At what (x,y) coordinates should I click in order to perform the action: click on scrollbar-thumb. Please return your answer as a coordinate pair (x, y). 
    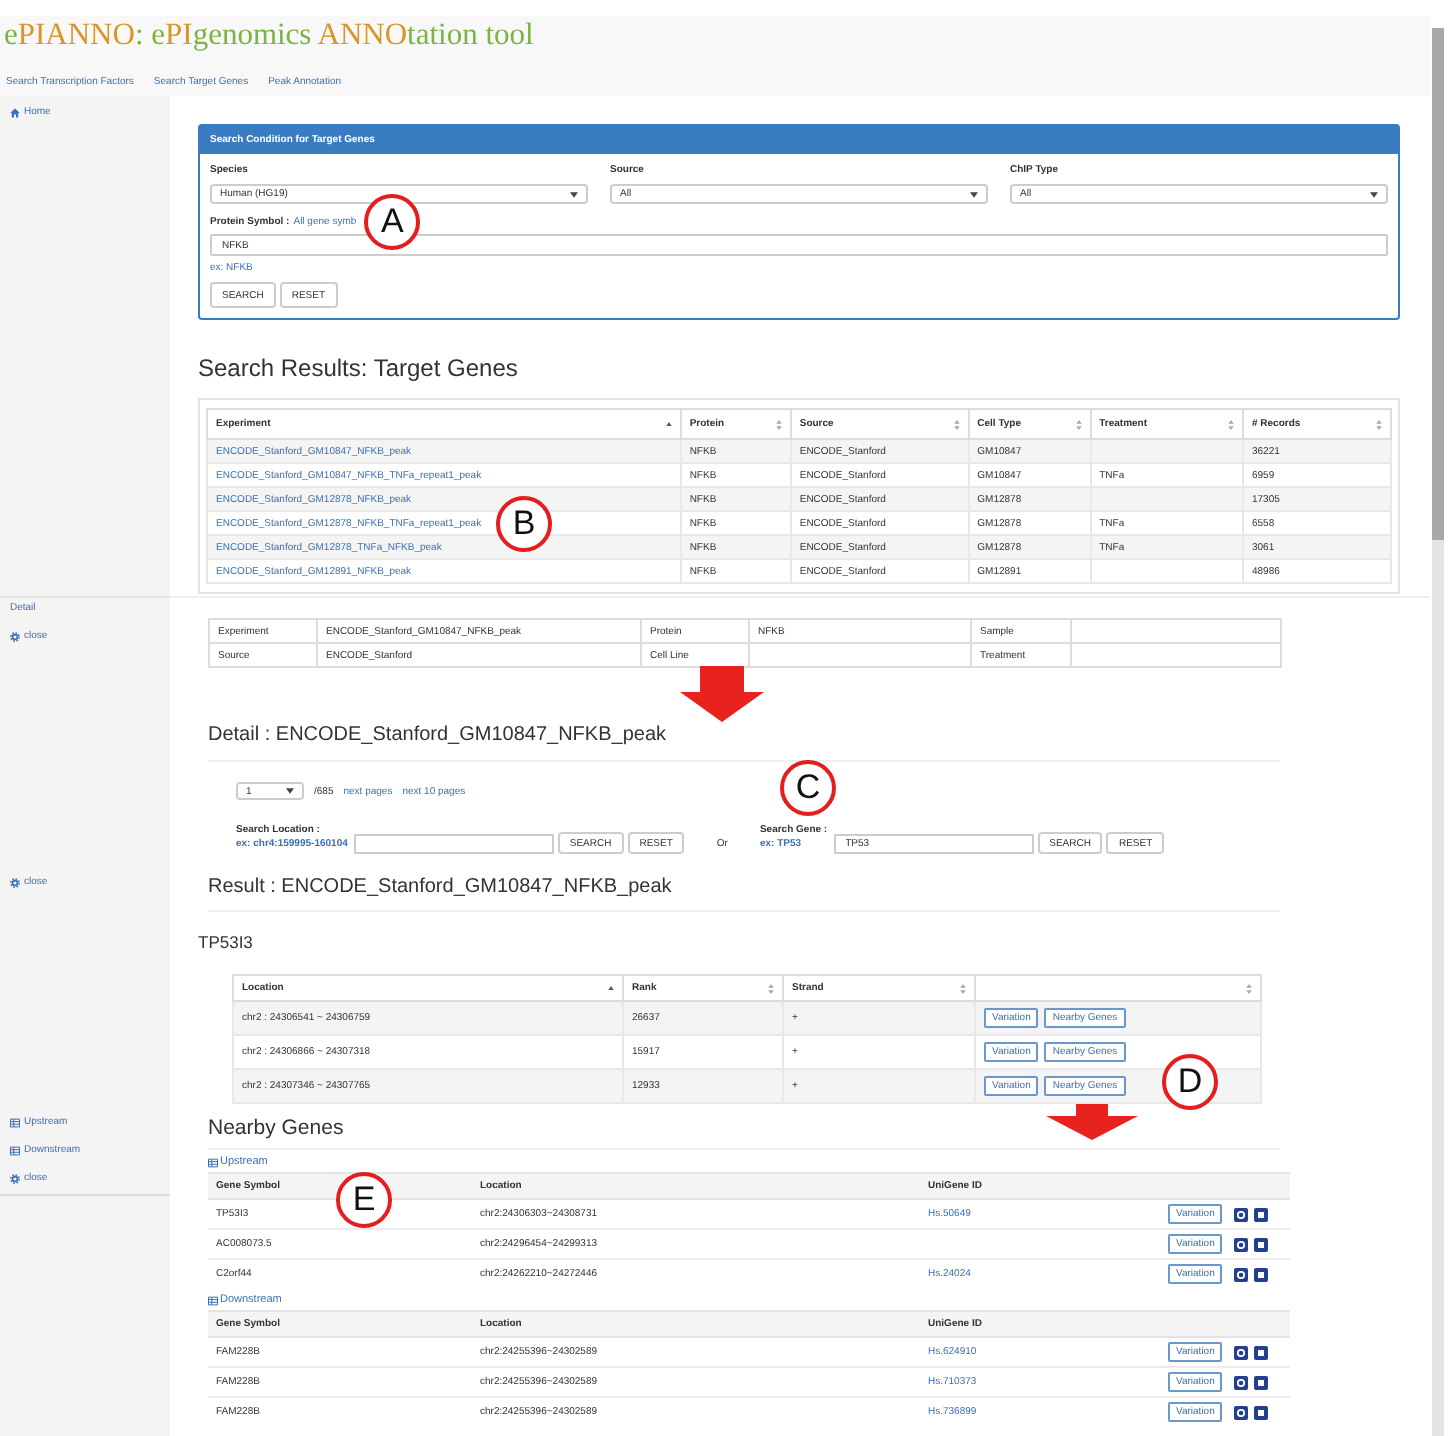
    Looking at the image, I should click on (1438, 284).